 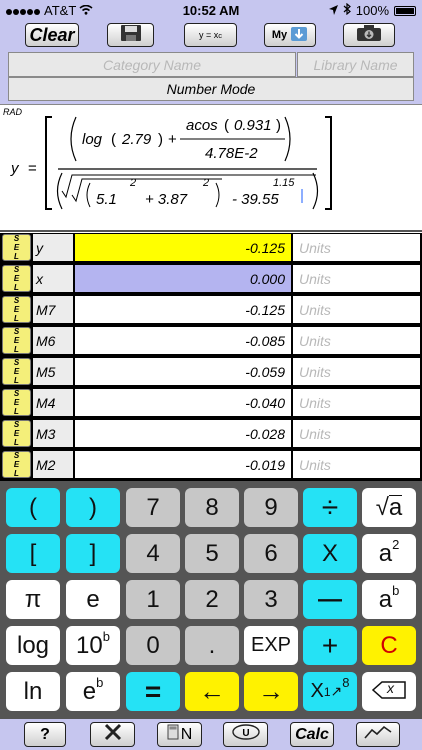 I want to click on sqrt-icon: √, so click(x=382, y=507).